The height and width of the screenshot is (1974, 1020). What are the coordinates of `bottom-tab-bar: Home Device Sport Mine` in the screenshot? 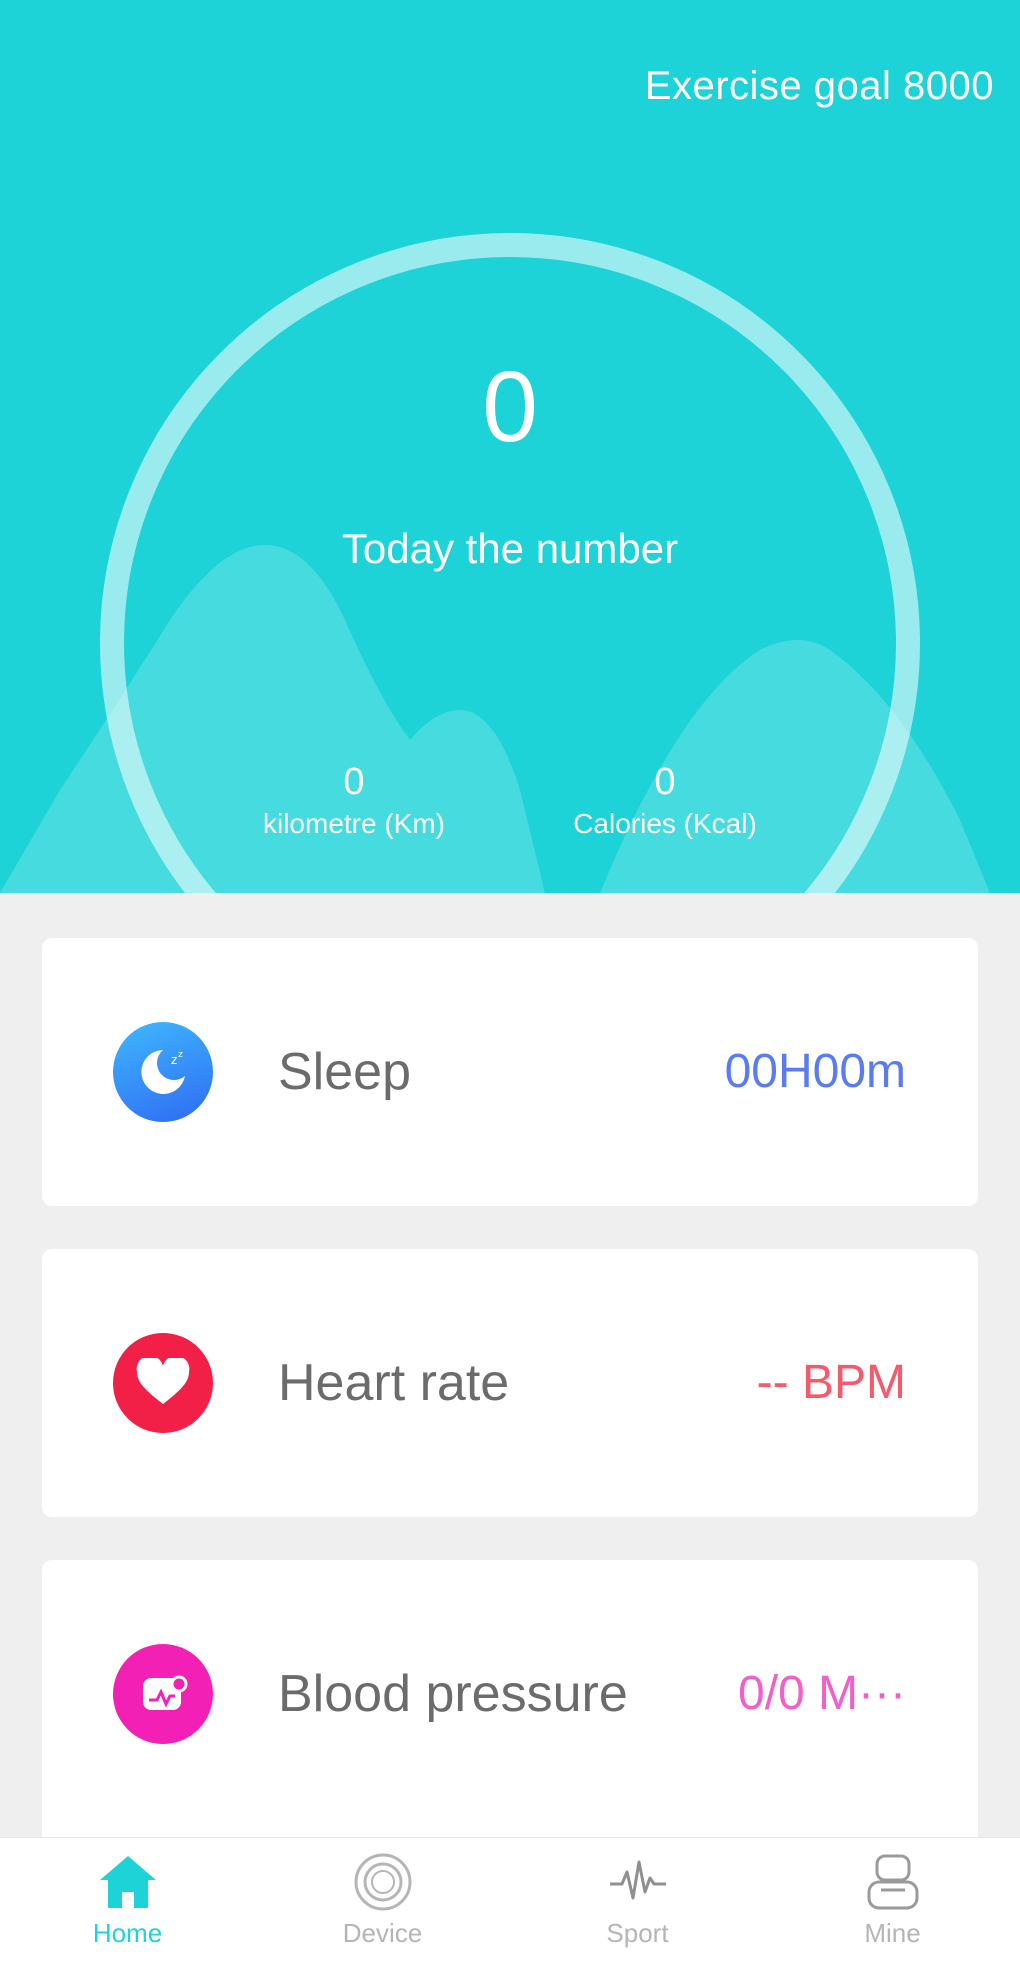 It's located at (510, 1905).